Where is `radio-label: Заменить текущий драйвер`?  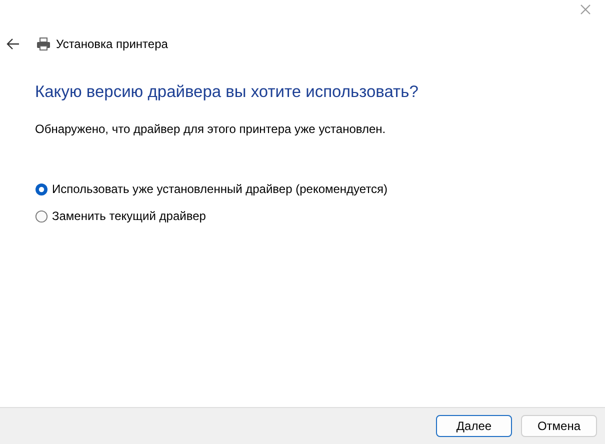
radio-label: Заменить текущий драйвер is located at coordinates (129, 216).